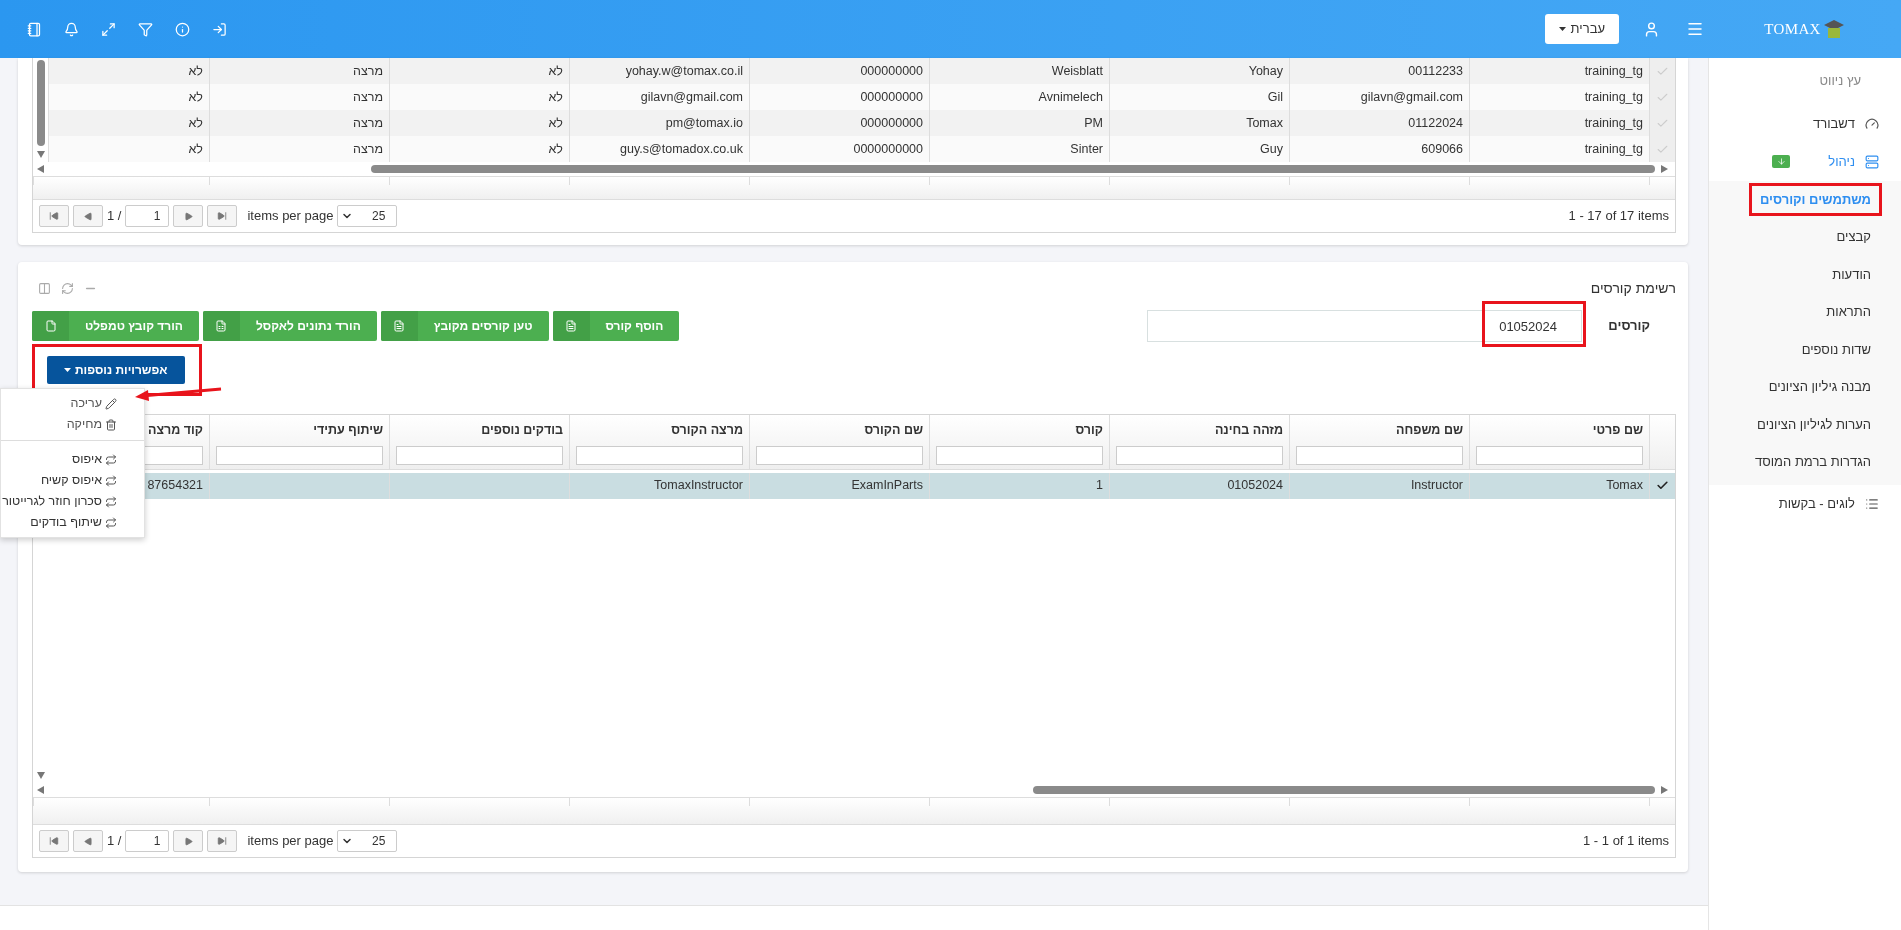 This screenshot has height=930, width=1901. Describe the element at coordinates (479, 149) in the screenshot. I see `table-cell: לא` at that location.